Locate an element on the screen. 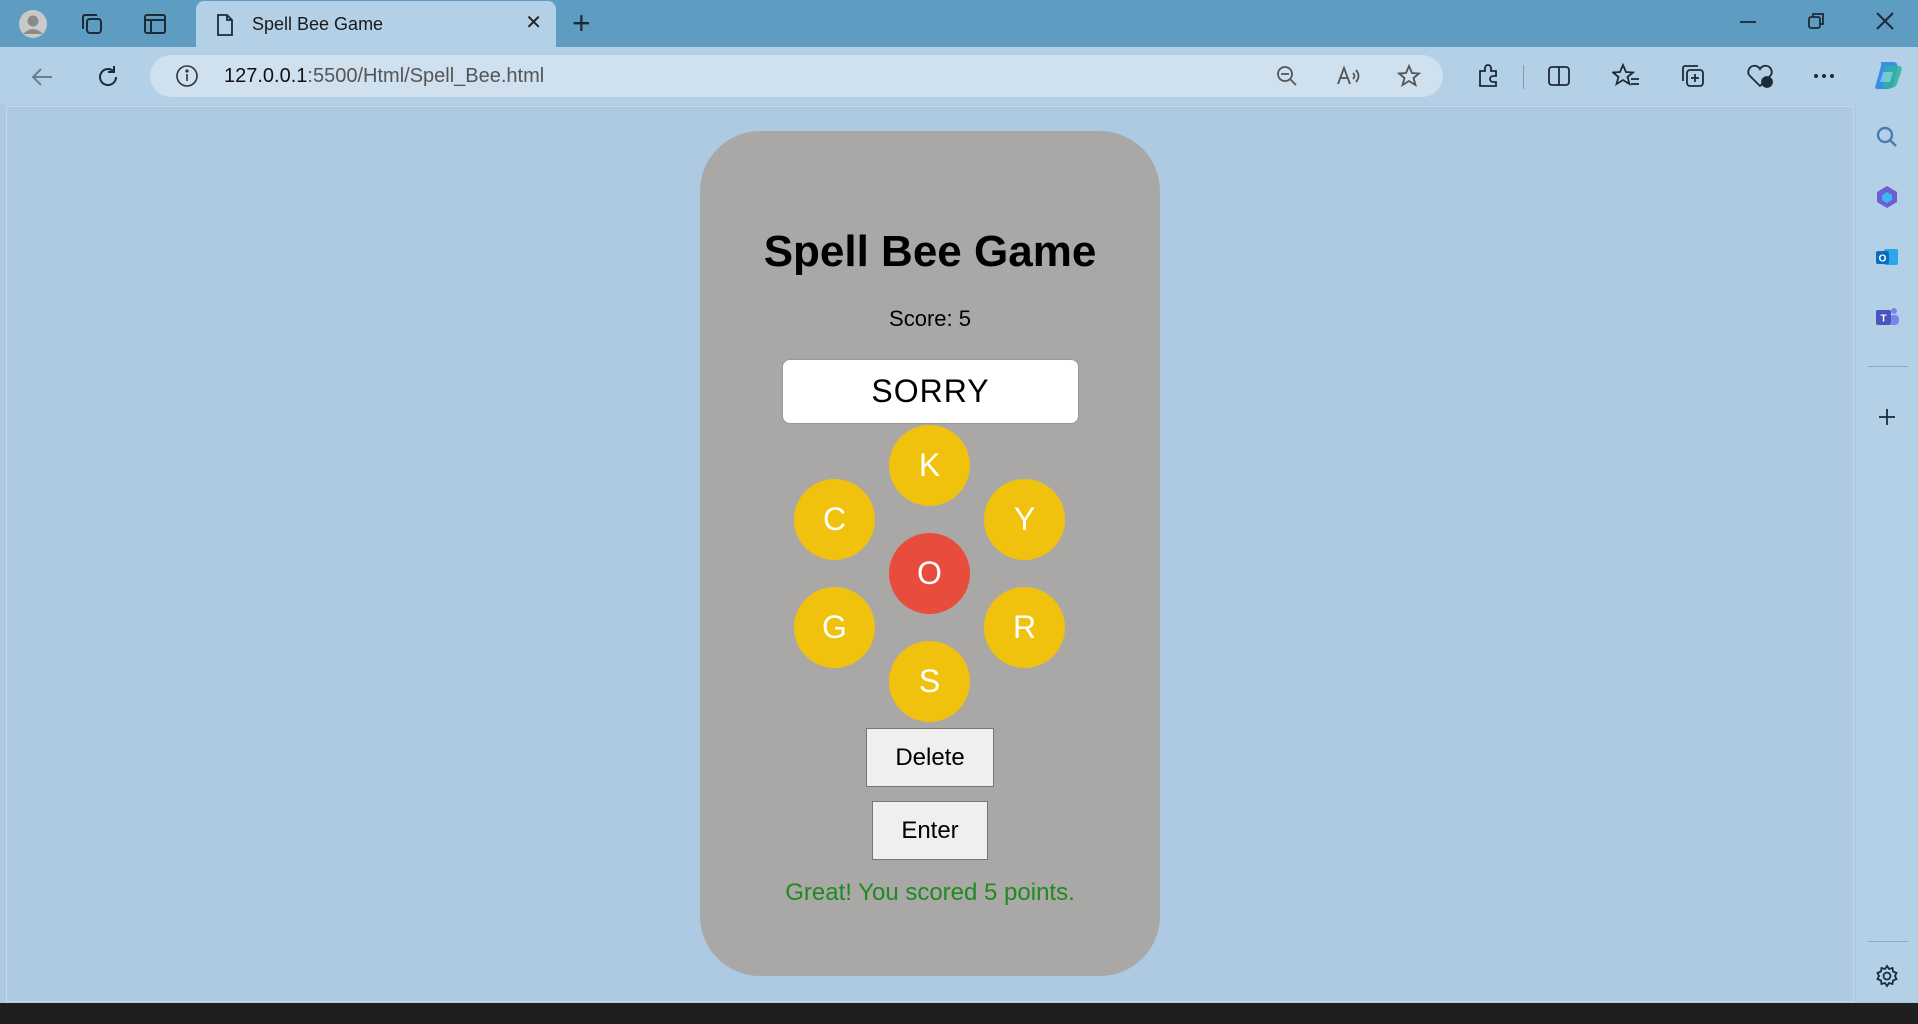 The height and width of the screenshot is (1024, 1918). browser-essentials-icon is located at coordinates (1760, 76).